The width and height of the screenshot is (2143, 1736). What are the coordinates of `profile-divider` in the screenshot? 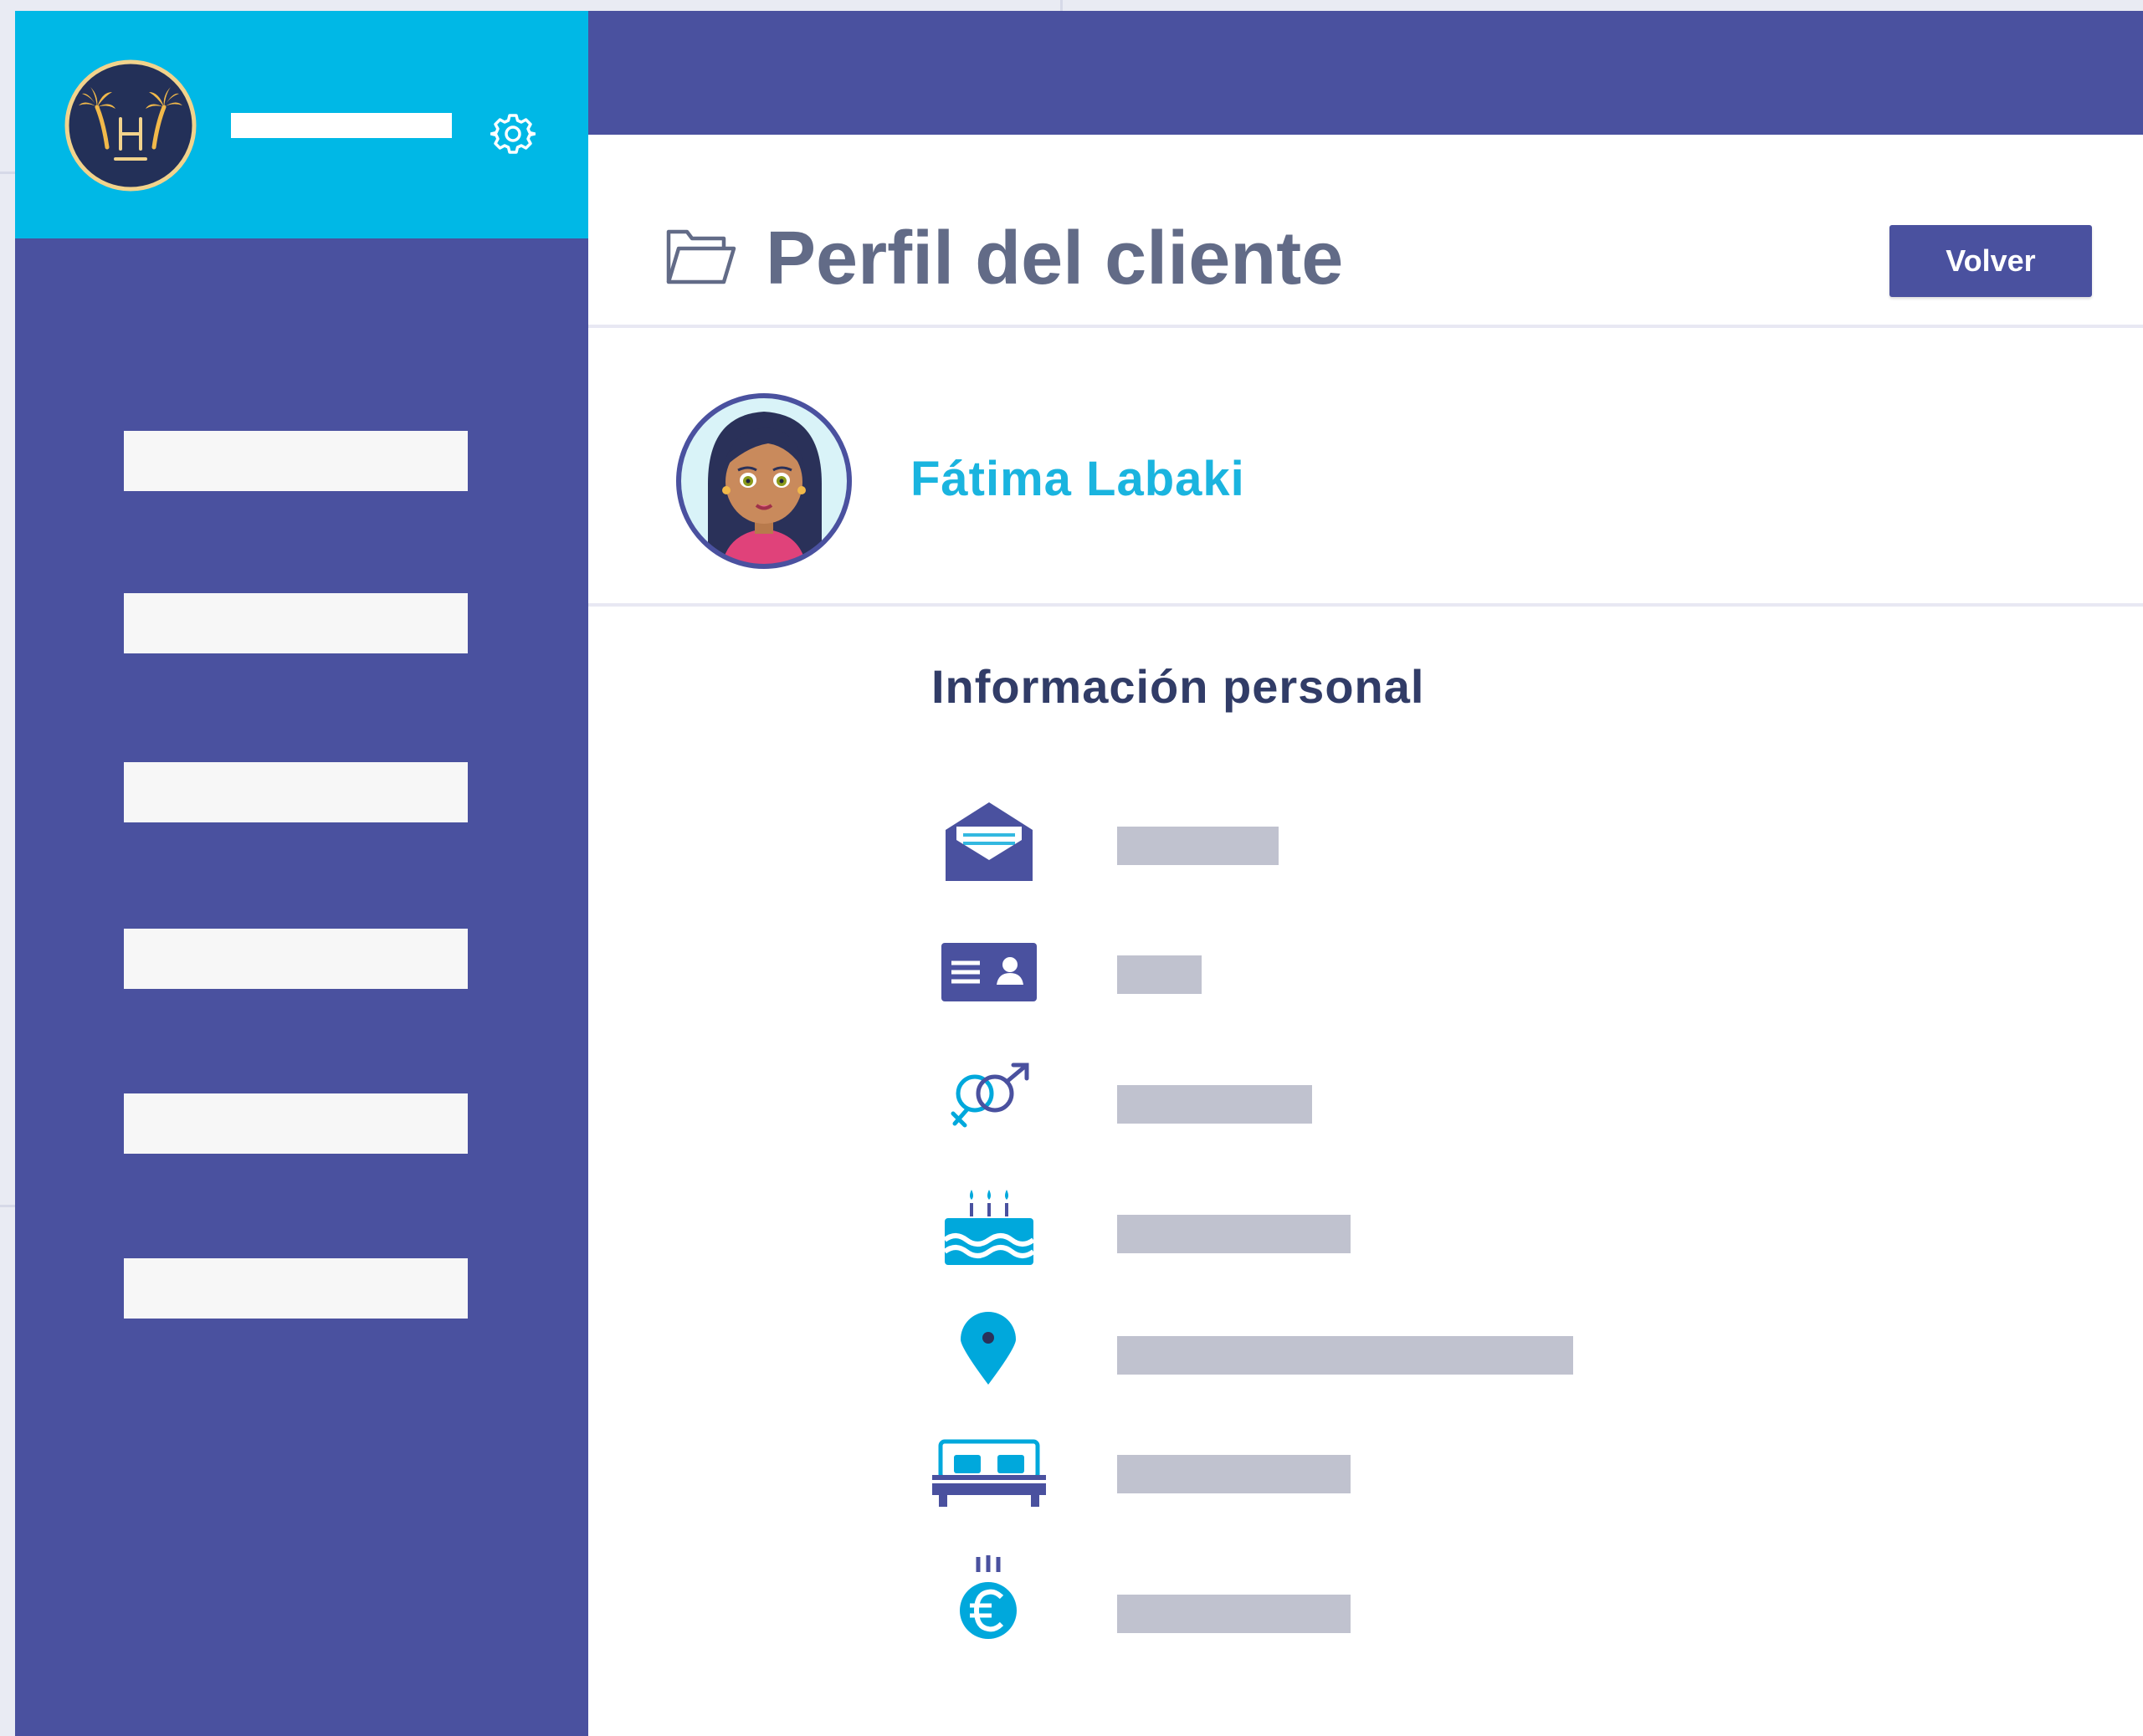 It's located at (1365, 605).